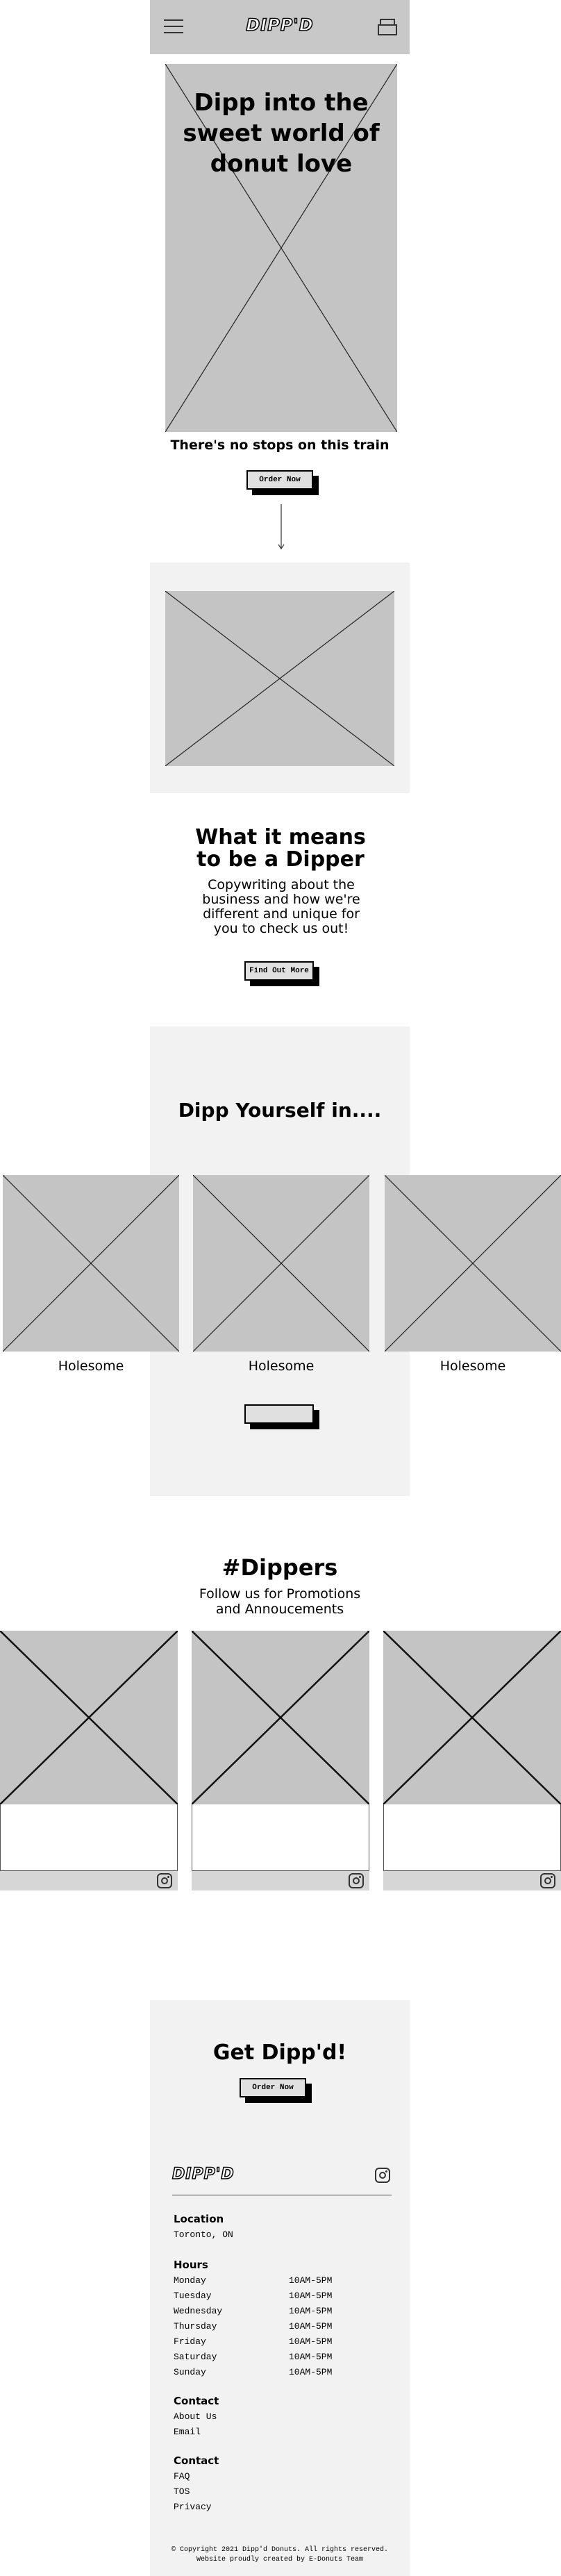  Describe the element at coordinates (273, 2087) in the screenshot. I see `get-order-now-button: Order Now` at that location.